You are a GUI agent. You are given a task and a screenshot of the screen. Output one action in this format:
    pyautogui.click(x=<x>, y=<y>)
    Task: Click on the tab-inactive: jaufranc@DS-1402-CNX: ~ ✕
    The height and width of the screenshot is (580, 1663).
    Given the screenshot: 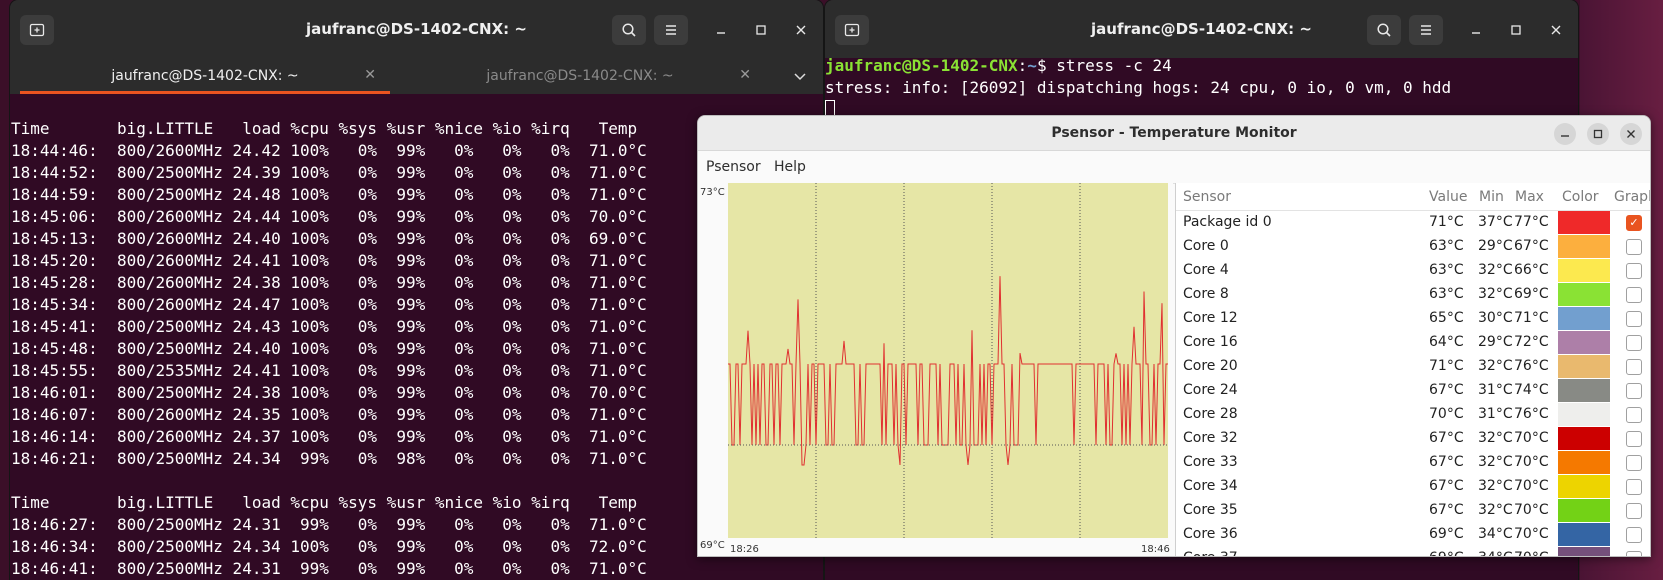 What is the action you would take?
    pyautogui.click(x=580, y=76)
    